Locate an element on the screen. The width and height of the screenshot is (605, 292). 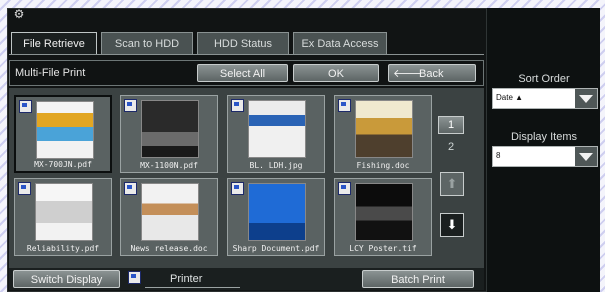
file-thumbnail: MX-700JN.pdf is located at coordinates (63, 134).